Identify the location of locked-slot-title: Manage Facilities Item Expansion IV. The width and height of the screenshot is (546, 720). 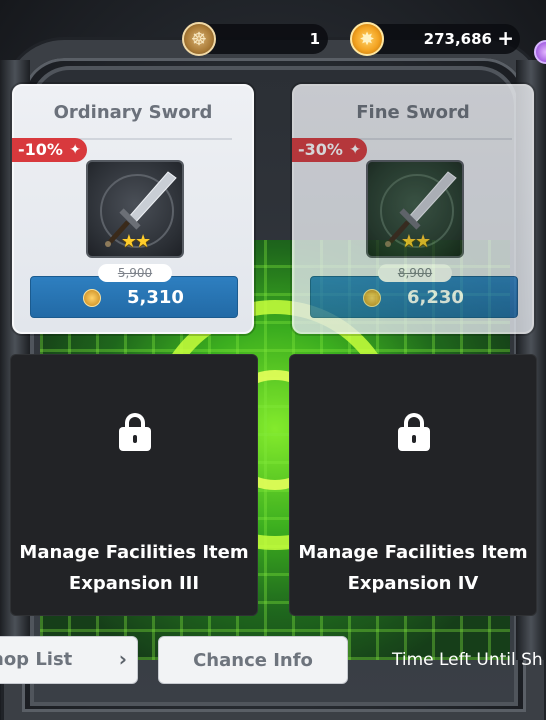
(413, 568).